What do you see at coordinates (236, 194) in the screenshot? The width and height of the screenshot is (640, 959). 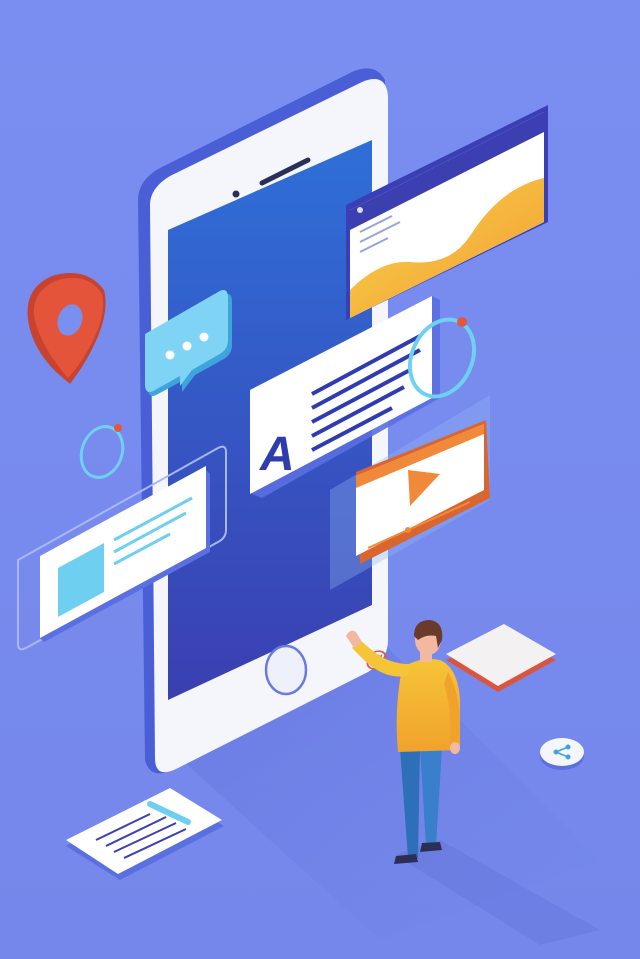 I see `front-camera` at bounding box center [236, 194].